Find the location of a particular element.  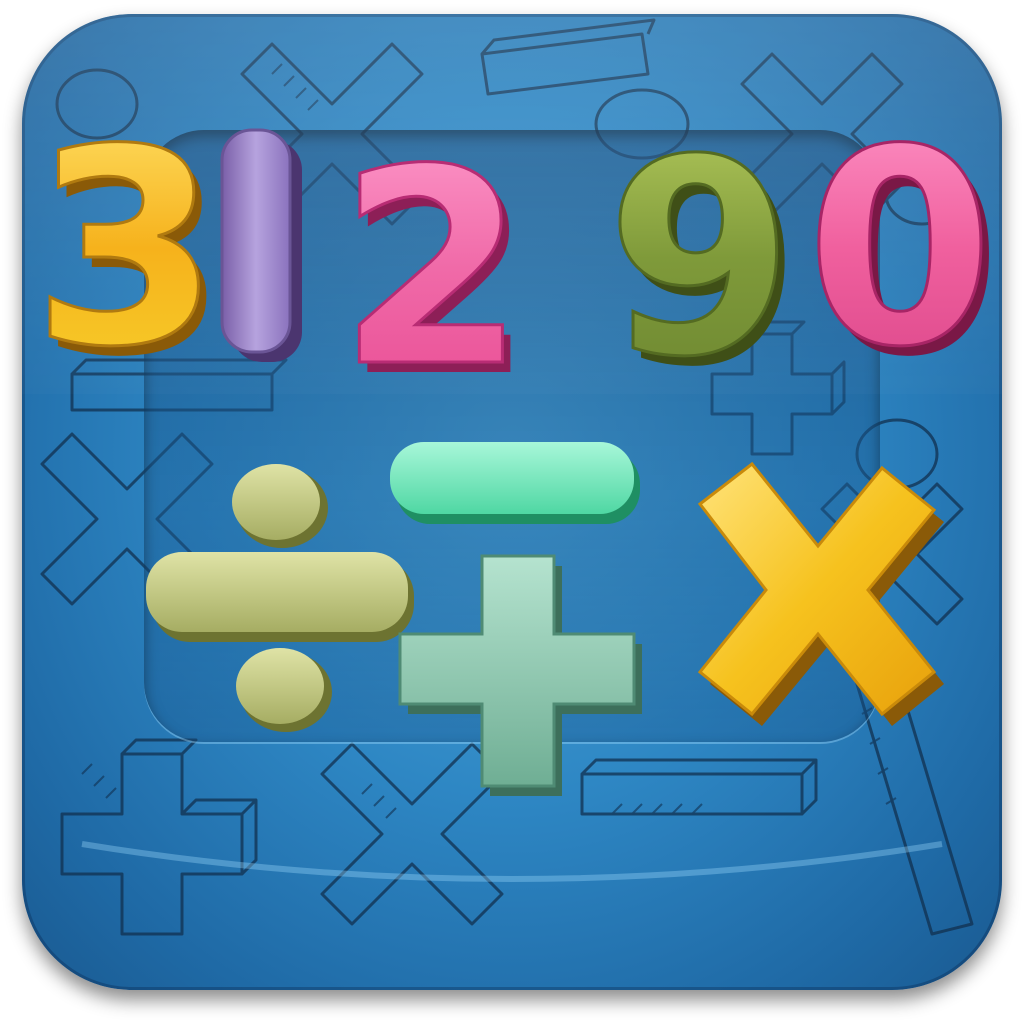

digit-2: 2 is located at coordinates (432, 268).